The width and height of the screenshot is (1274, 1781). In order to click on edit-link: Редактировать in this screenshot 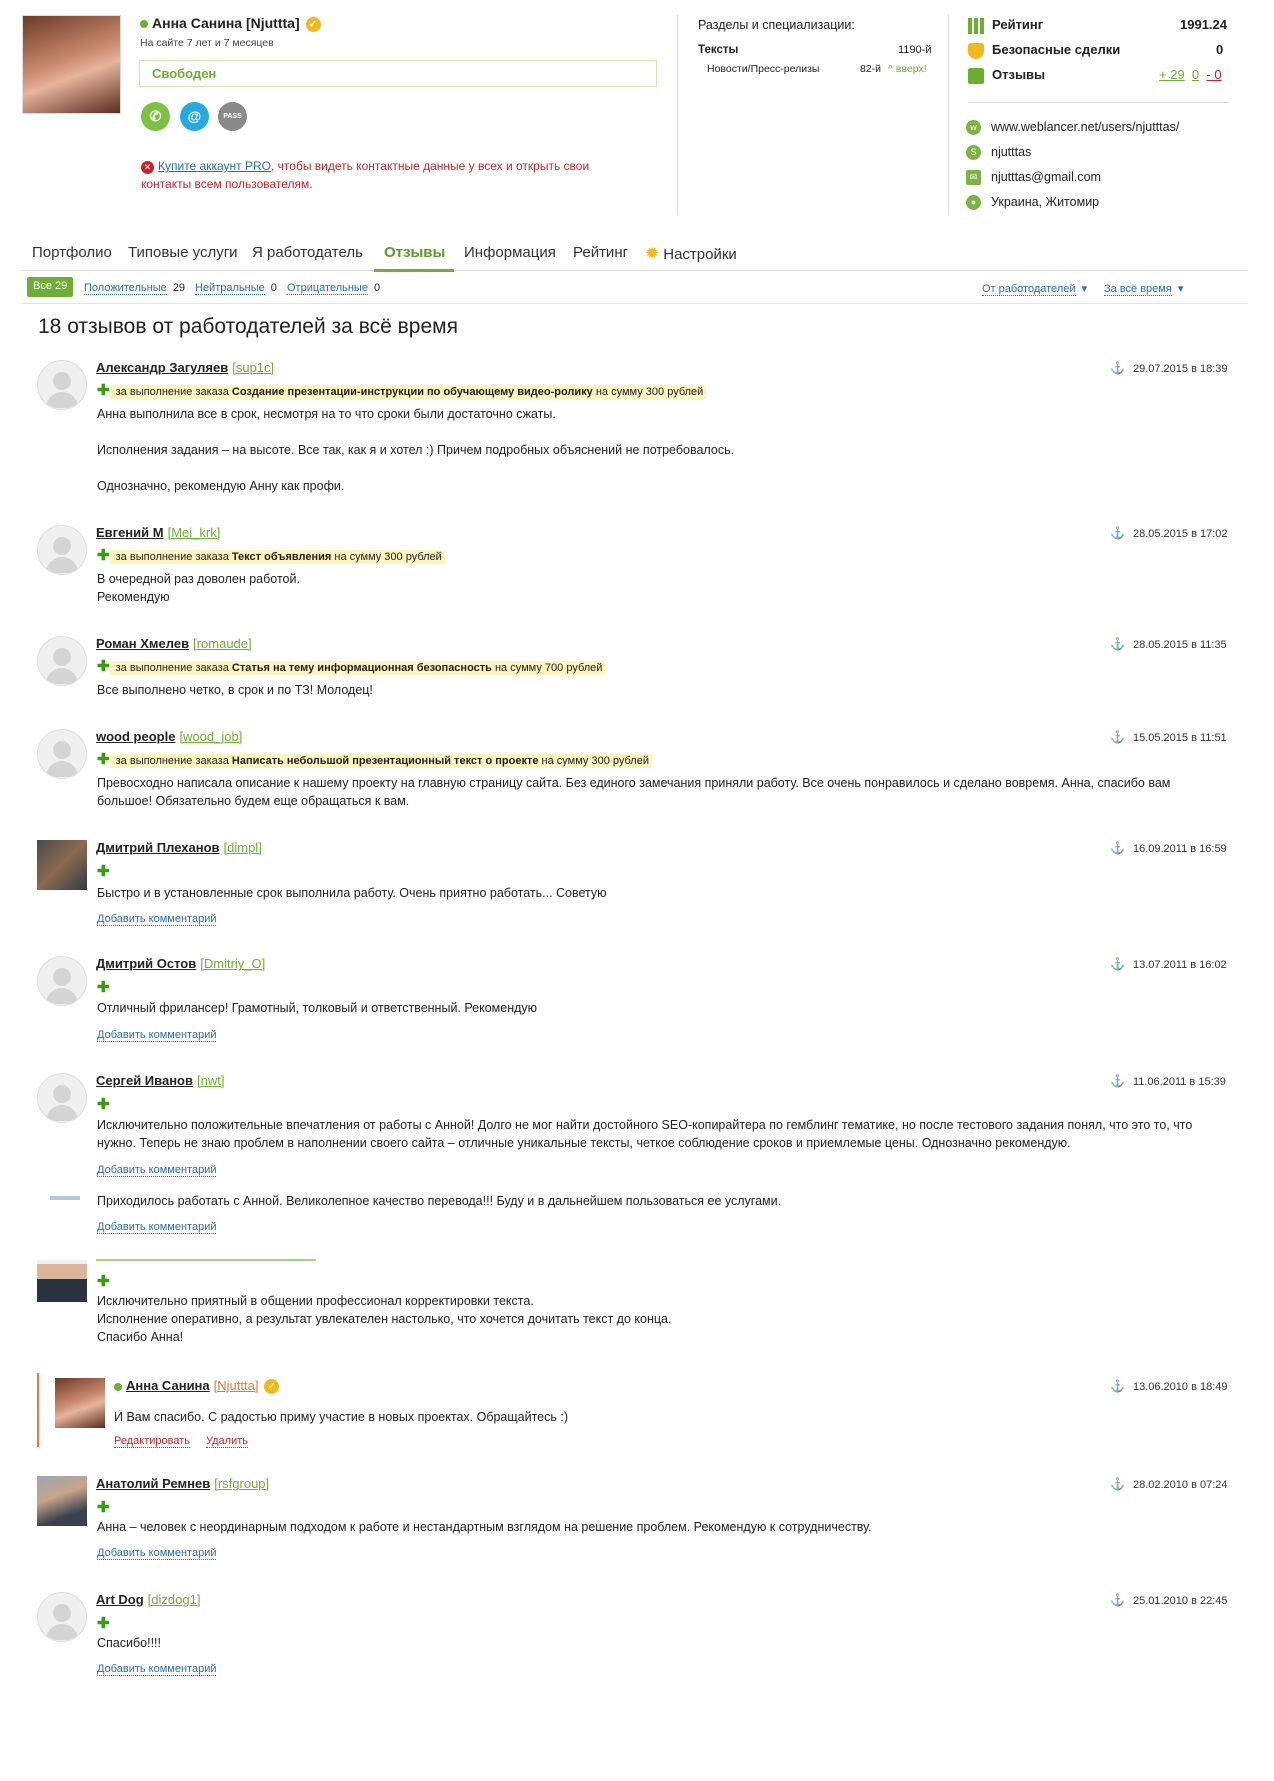, I will do `click(152, 1441)`.